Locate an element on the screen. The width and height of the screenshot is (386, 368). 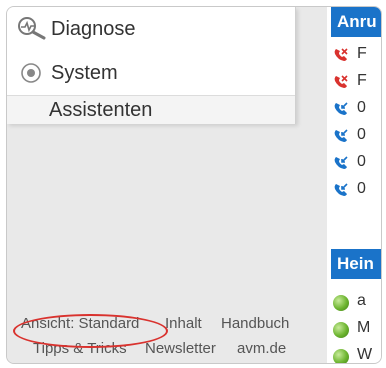
device-entry-text: a is located at coordinates (361, 300).